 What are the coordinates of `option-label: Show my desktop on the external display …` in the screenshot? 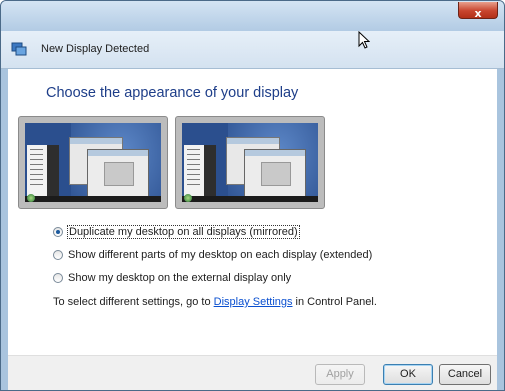 It's located at (180, 278).